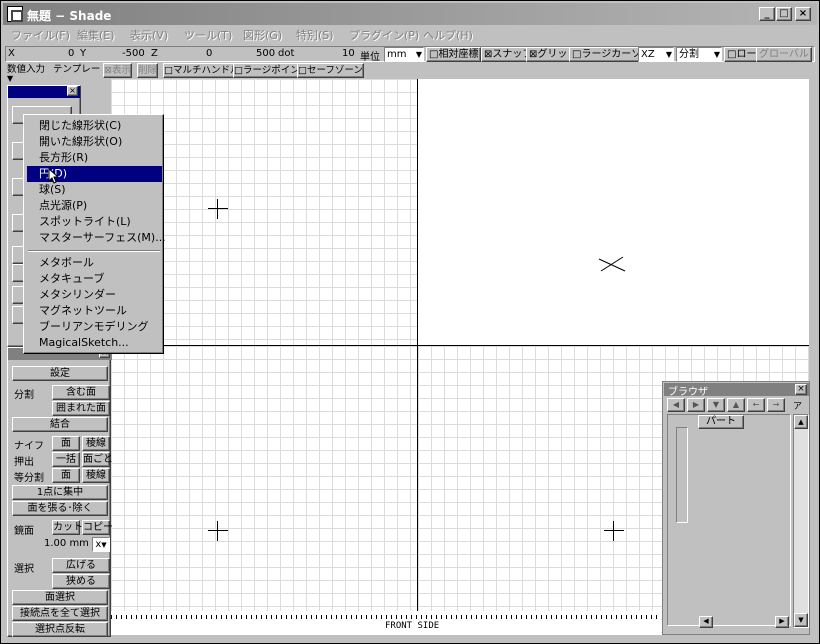 The image size is (820, 644). What do you see at coordinates (696, 405) in the screenshot?
I see `nav-forward-icon: ▶` at bounding box center [696, 405].